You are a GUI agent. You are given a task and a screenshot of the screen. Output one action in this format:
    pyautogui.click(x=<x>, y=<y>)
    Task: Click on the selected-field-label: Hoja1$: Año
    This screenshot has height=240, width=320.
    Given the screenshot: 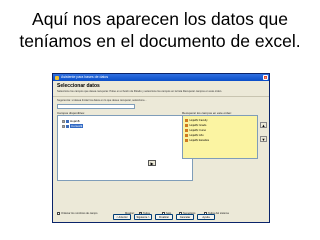 What is the action you would take?
    pyautogui.click(x=196, y=135)
    